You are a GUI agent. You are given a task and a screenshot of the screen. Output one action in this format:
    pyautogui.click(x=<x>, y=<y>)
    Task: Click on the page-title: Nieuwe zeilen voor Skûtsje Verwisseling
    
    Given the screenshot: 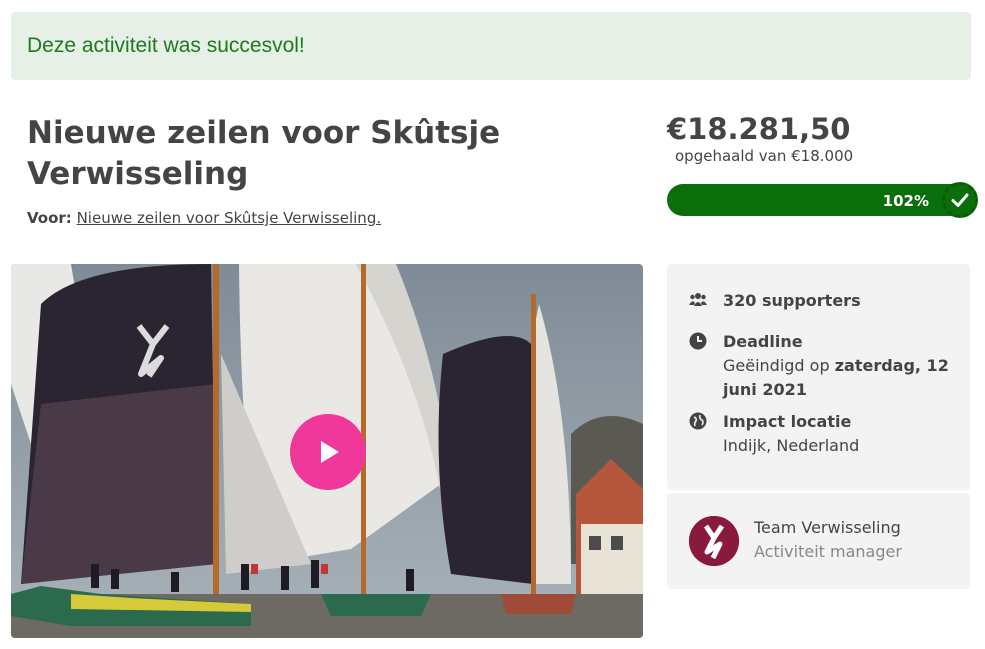 What is the action you would take?
    pyautogui.click(x=264, y=153)
    